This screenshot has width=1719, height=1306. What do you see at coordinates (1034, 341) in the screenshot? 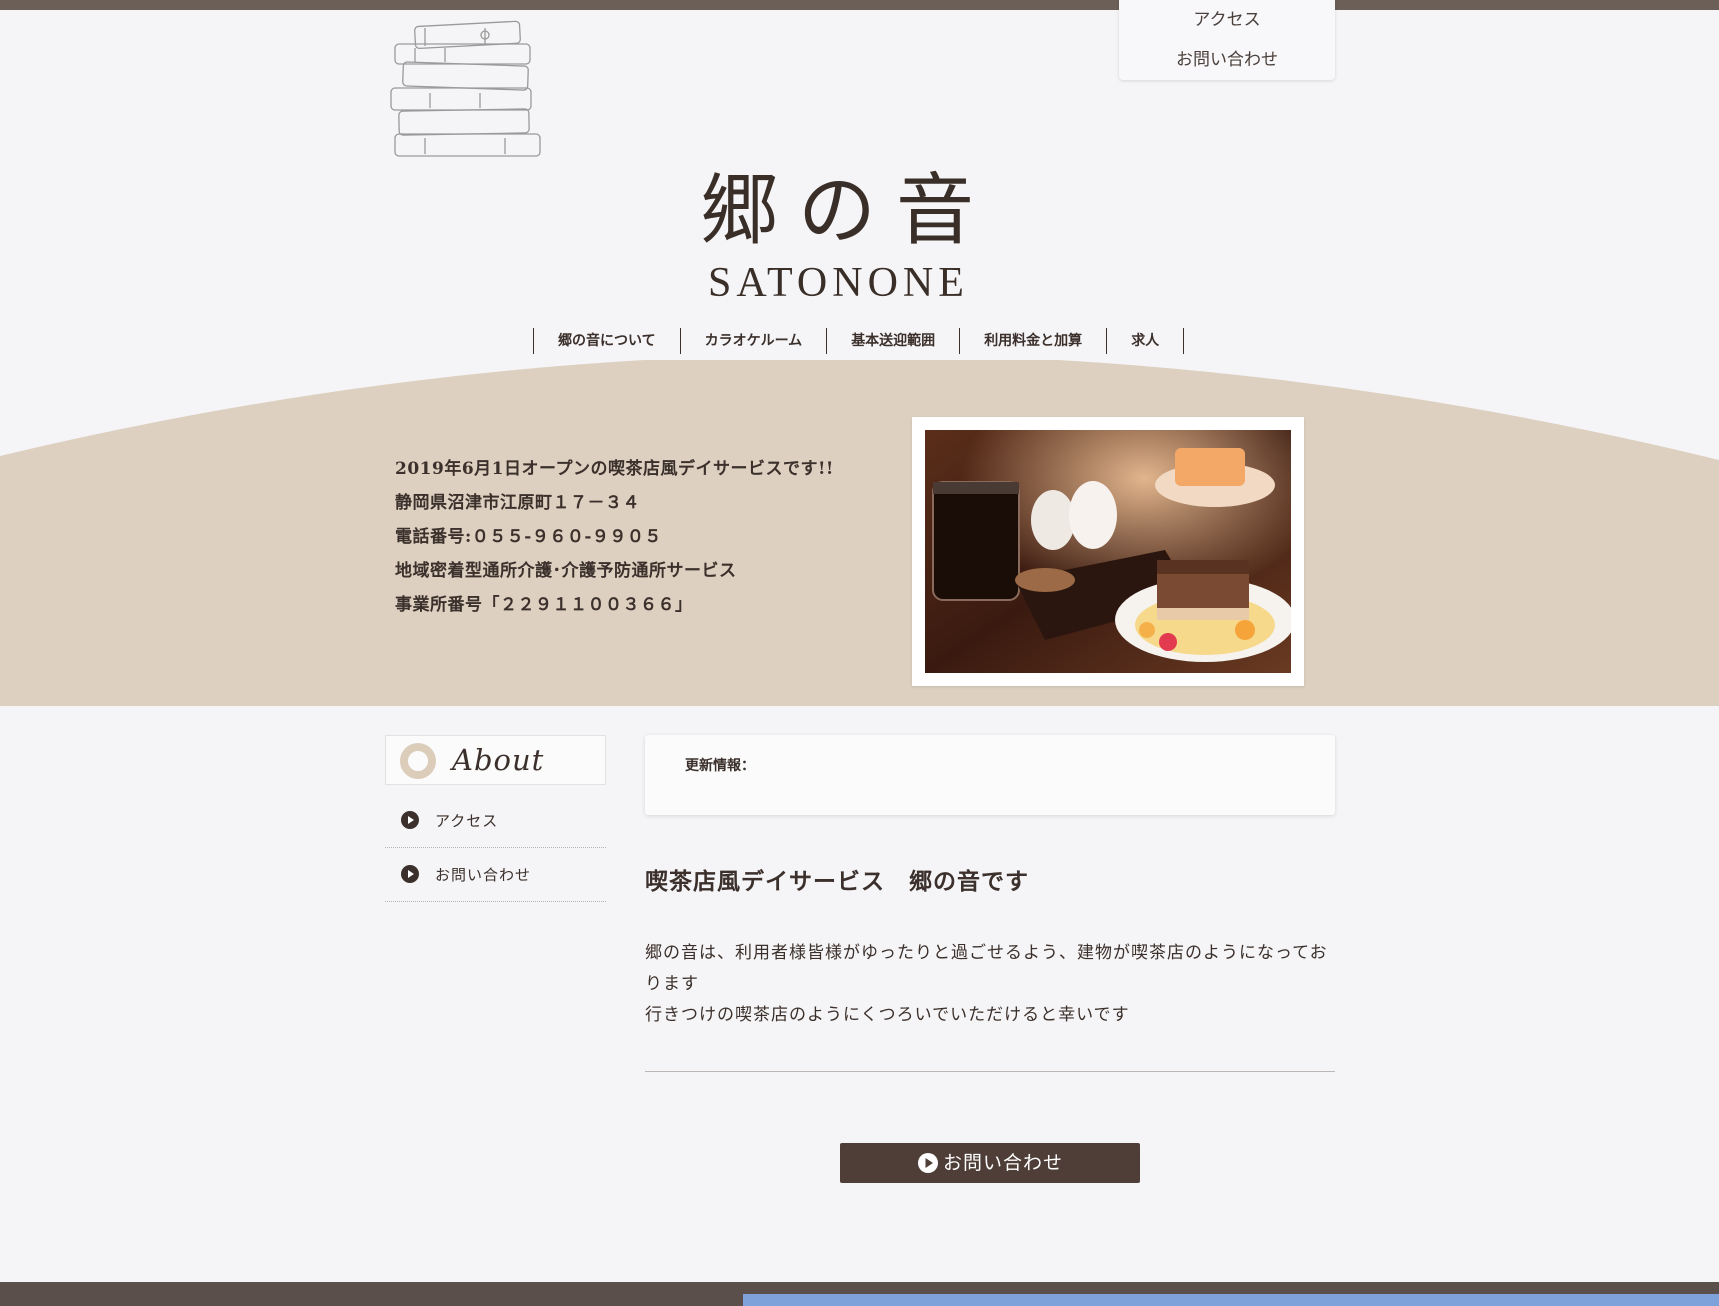
I see `nav-item-pricing: 利用料金と加算` at bounding box center [1034, 341].